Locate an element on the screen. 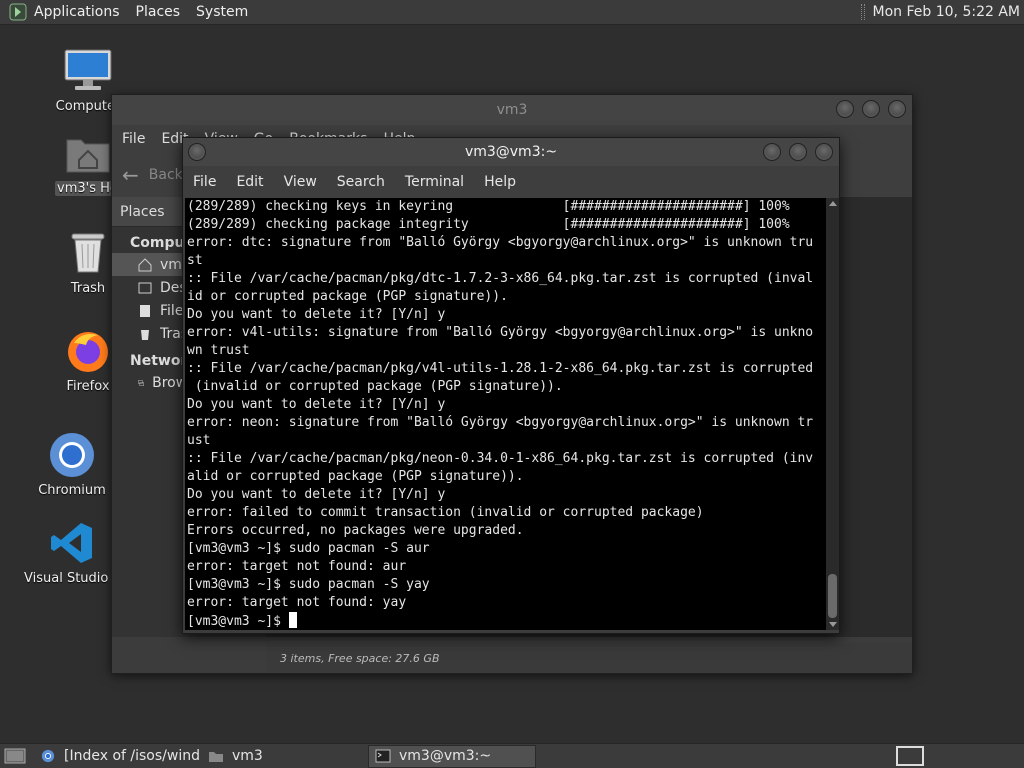  terminal-line: error: target not found: yay is located at coordinates (297, 602).